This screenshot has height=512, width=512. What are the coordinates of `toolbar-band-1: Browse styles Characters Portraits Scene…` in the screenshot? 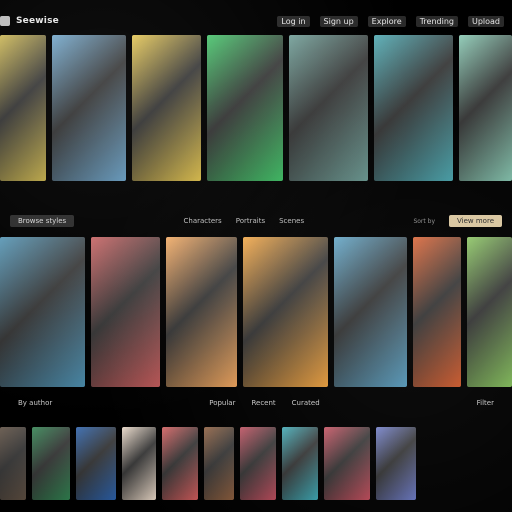 It's located at (256, 221).